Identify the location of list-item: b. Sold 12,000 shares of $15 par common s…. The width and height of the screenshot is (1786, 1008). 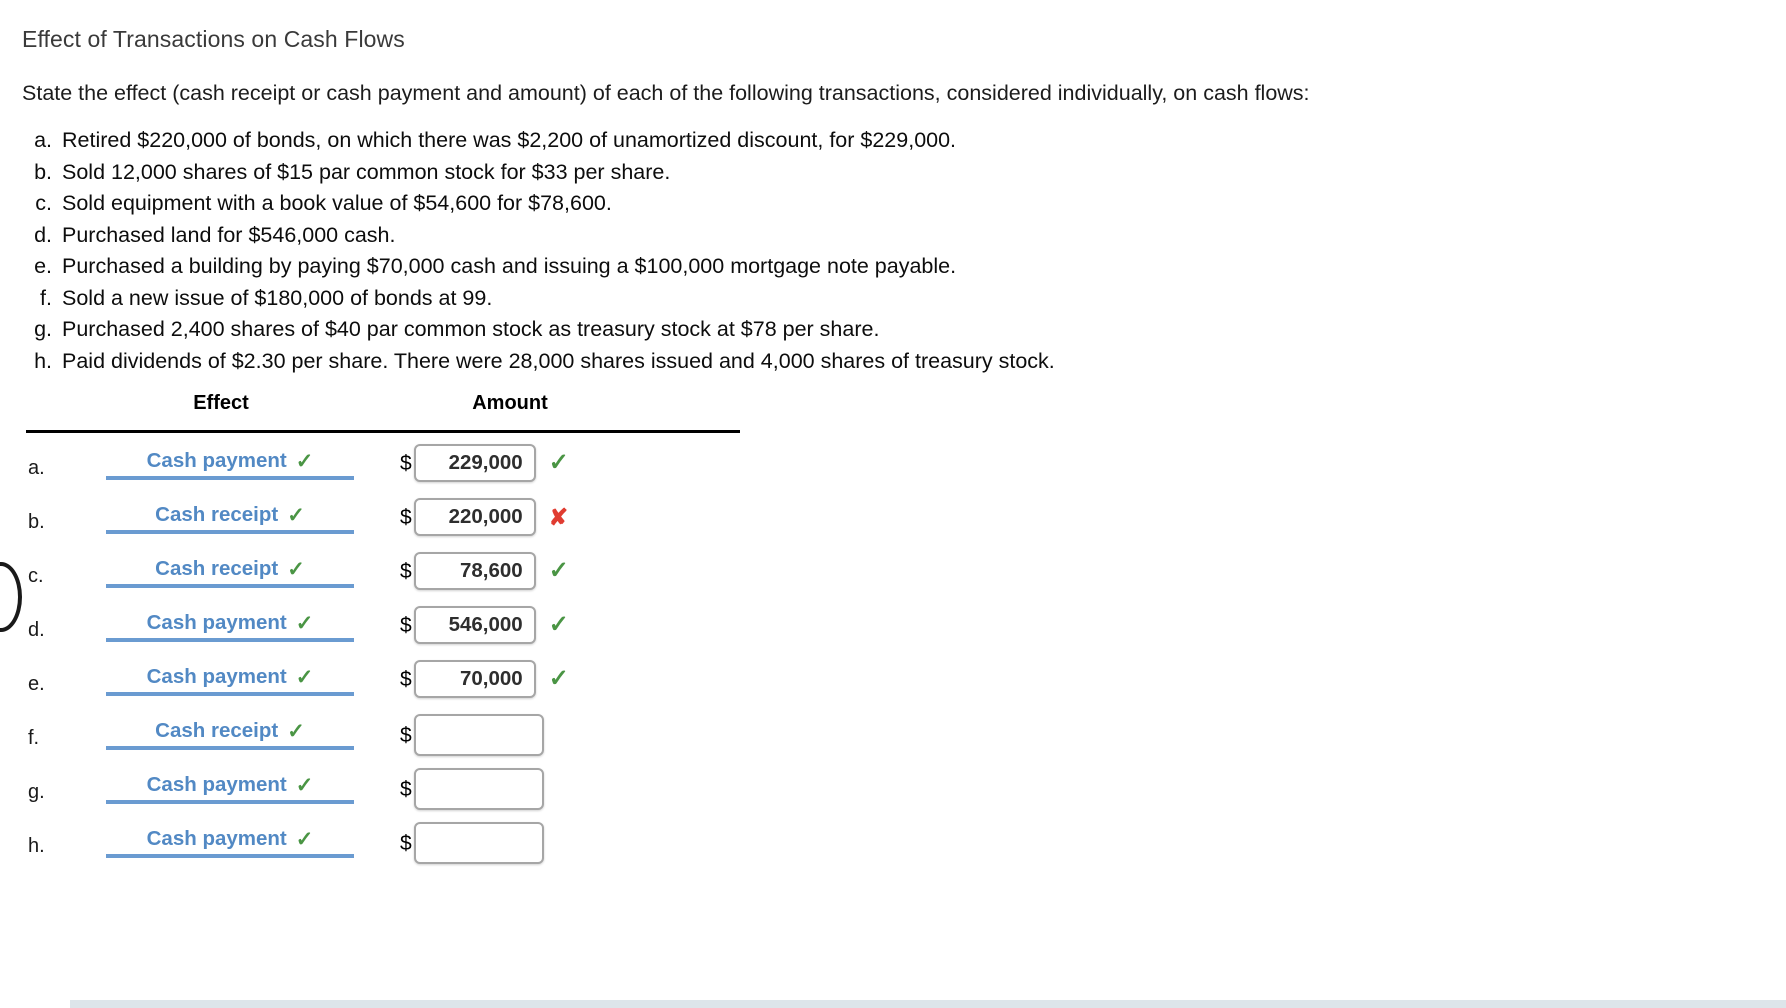
(768, 173).